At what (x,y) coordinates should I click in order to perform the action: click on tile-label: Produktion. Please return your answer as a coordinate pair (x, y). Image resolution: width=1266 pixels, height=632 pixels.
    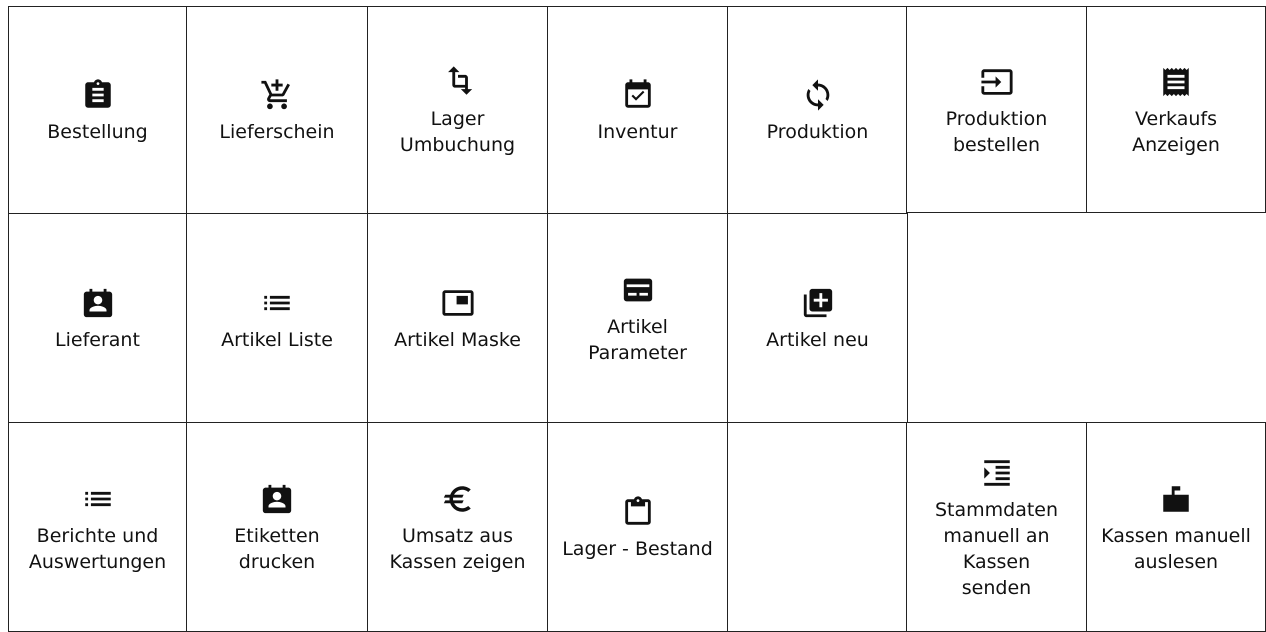
    Looking at the image, I should click on (817, 132).